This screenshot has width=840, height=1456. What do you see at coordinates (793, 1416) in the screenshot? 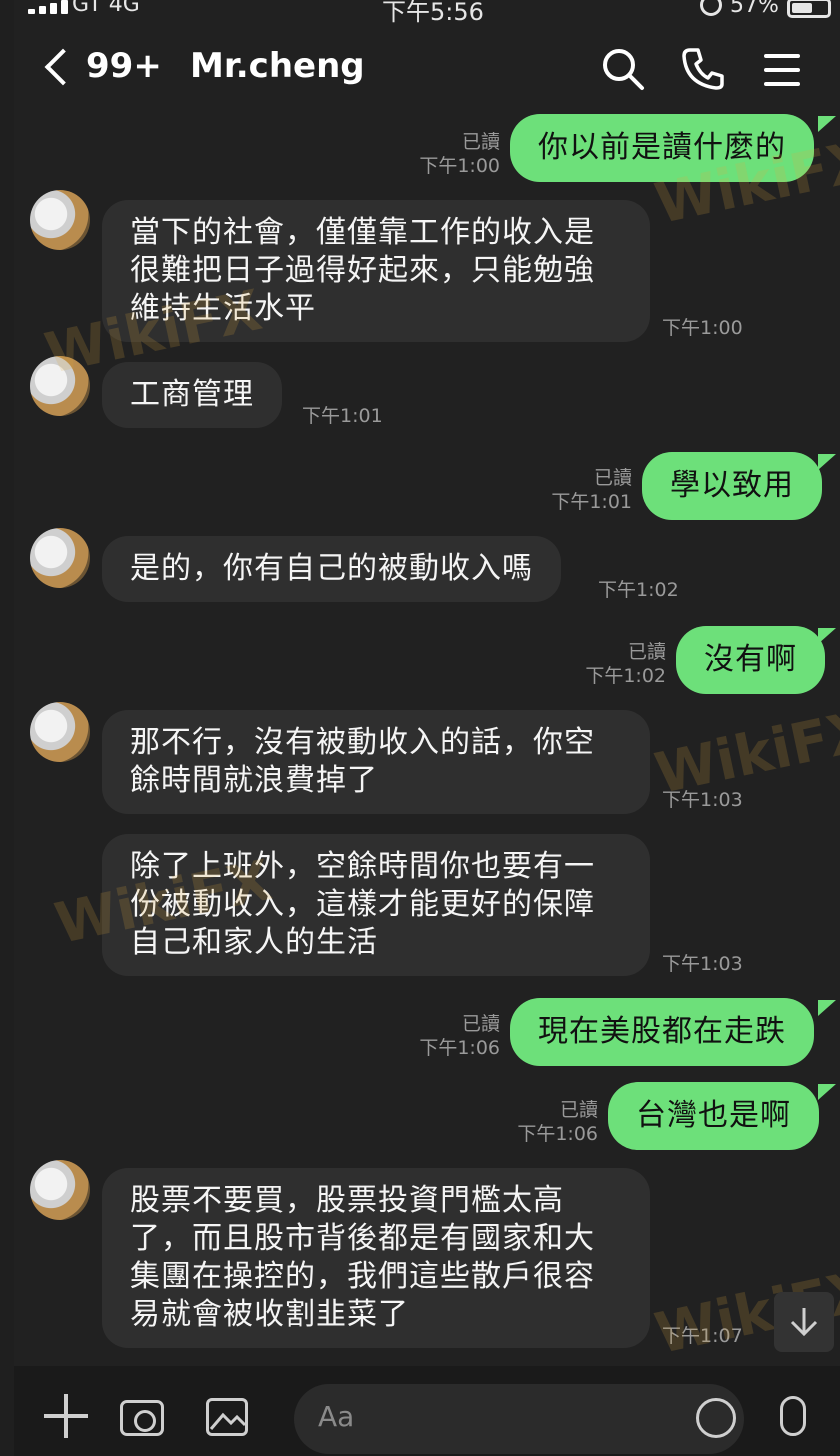
I see `microphone-icon` at bounding box center [793, 1416].